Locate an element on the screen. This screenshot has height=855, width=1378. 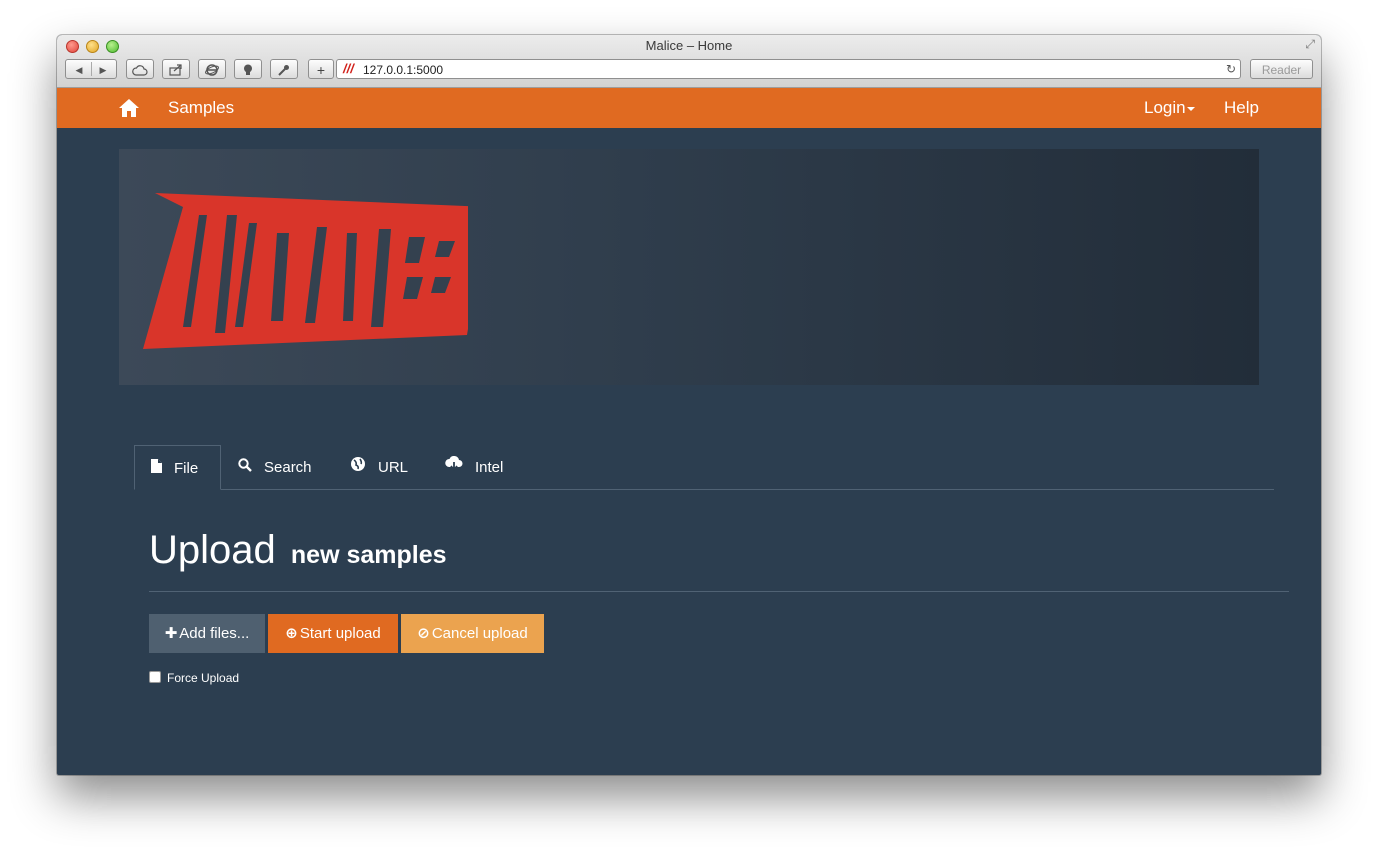
ie-icon is located at coordinates (212, 70).